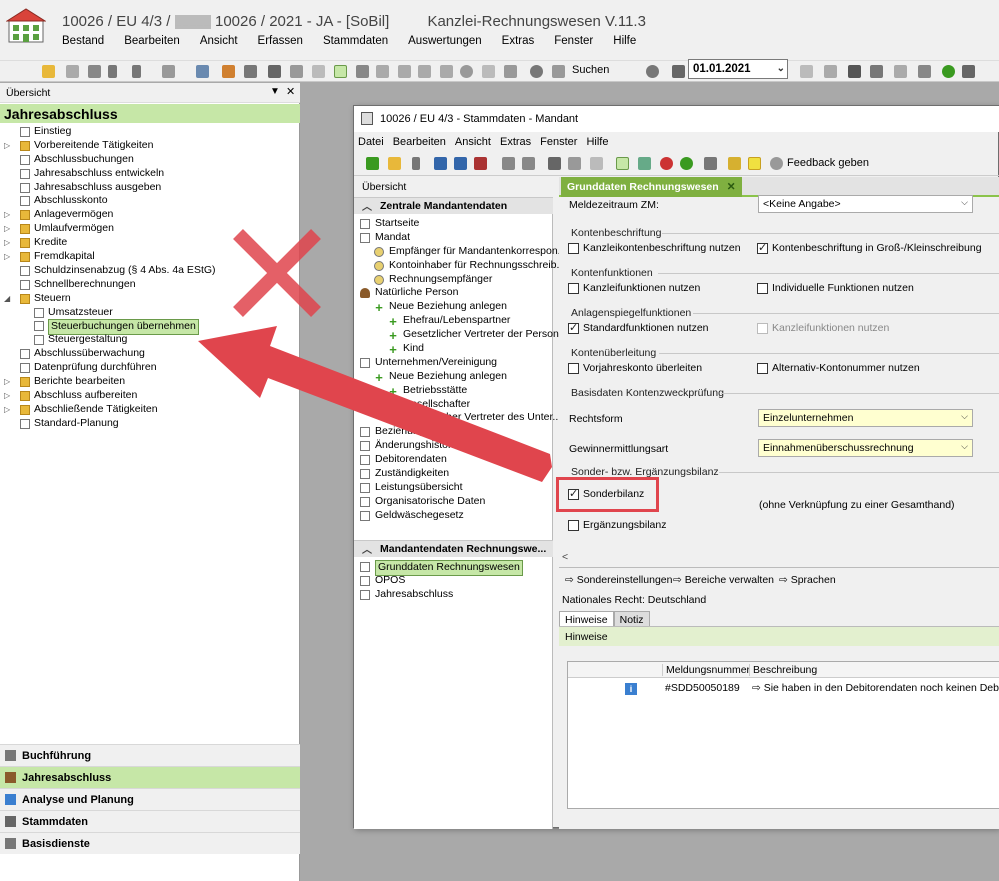 The image size is (999, 881). What do you see at coordinates (644, 163) in the screenshot?
I see `sort-icon` at bounding box center [644, 163].